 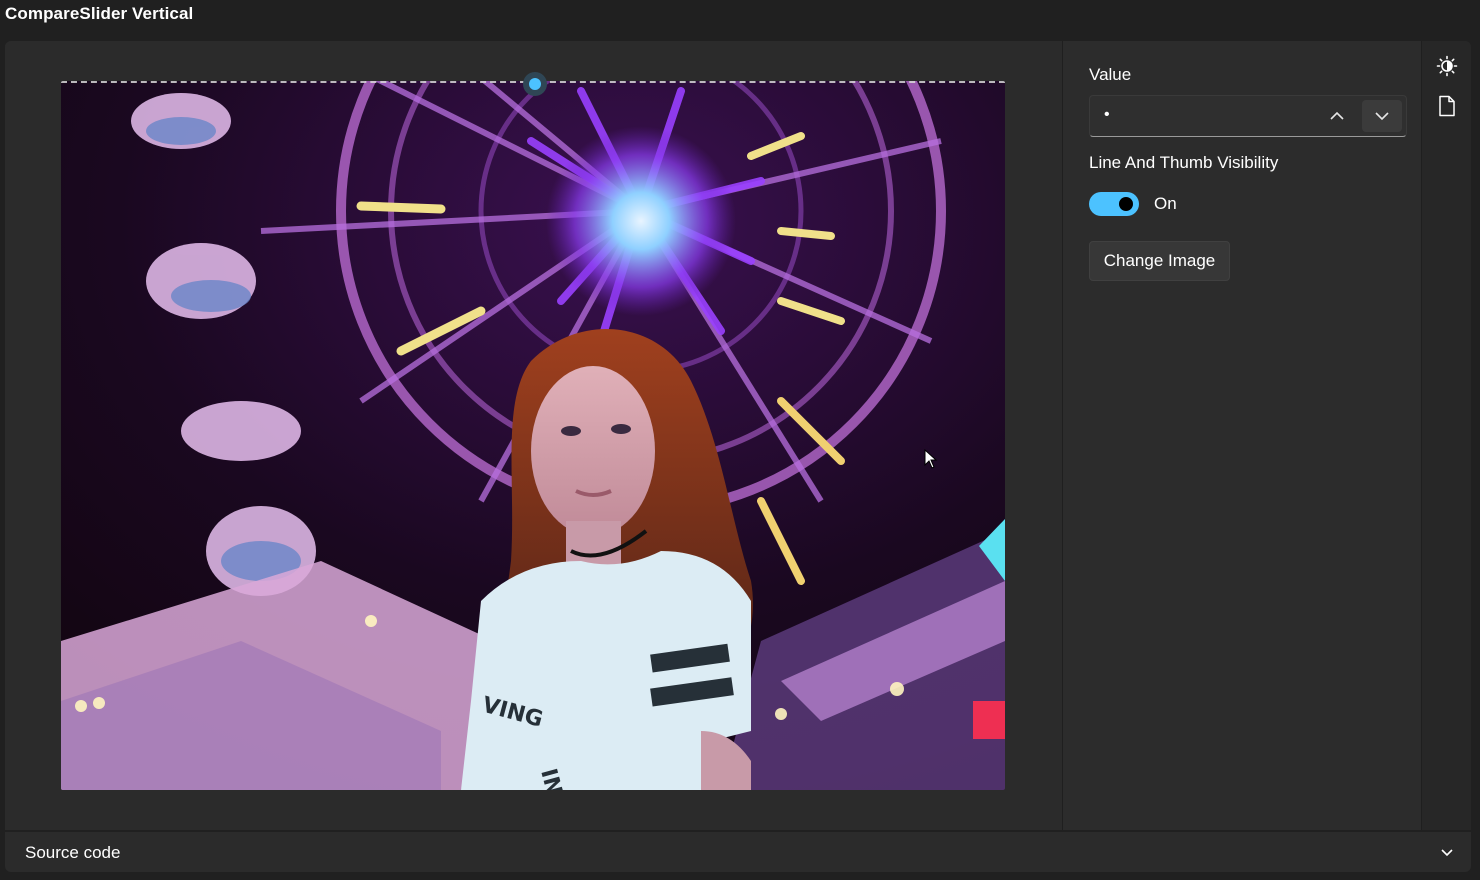 What do you see at coordinates (738, 852) in the screenshot?
I see `source-code-expander: Source code` at bounding box center [738, 852].